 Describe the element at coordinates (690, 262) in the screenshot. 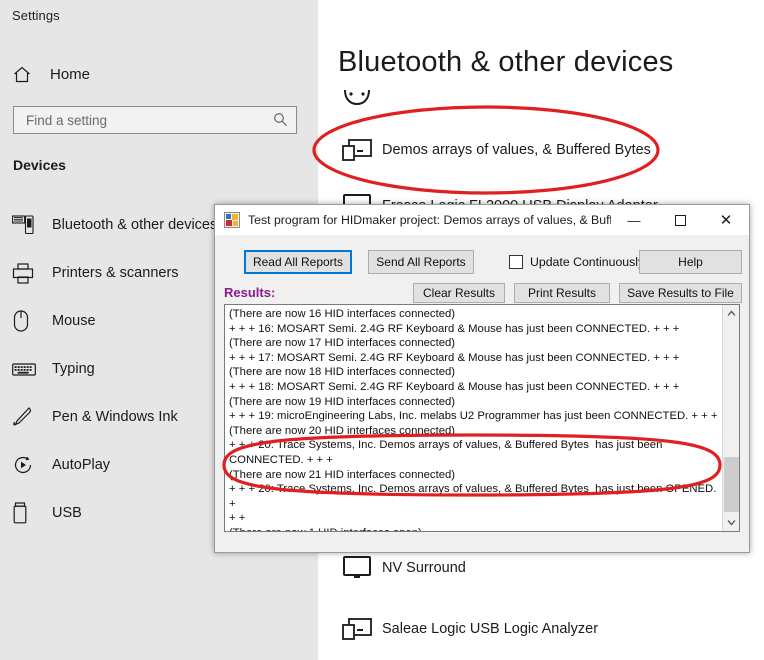

I see `help-button: Help` at that location.